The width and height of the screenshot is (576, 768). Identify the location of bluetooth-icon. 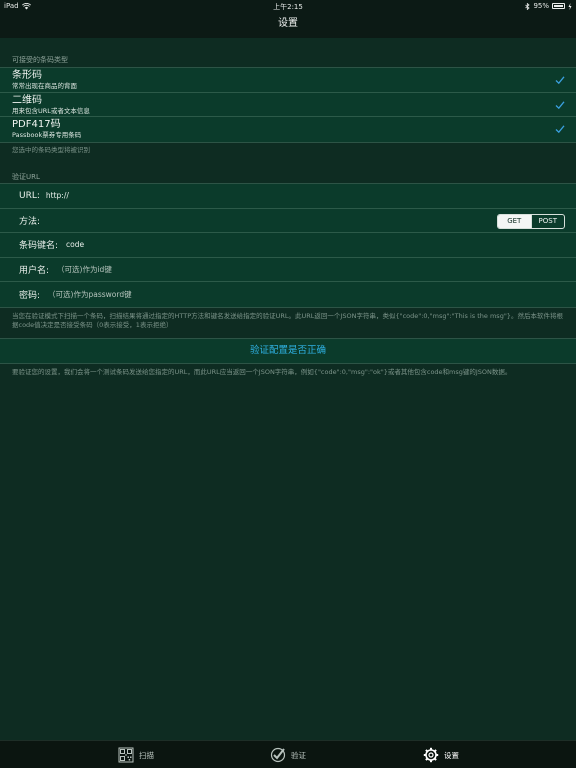
(528, 6).